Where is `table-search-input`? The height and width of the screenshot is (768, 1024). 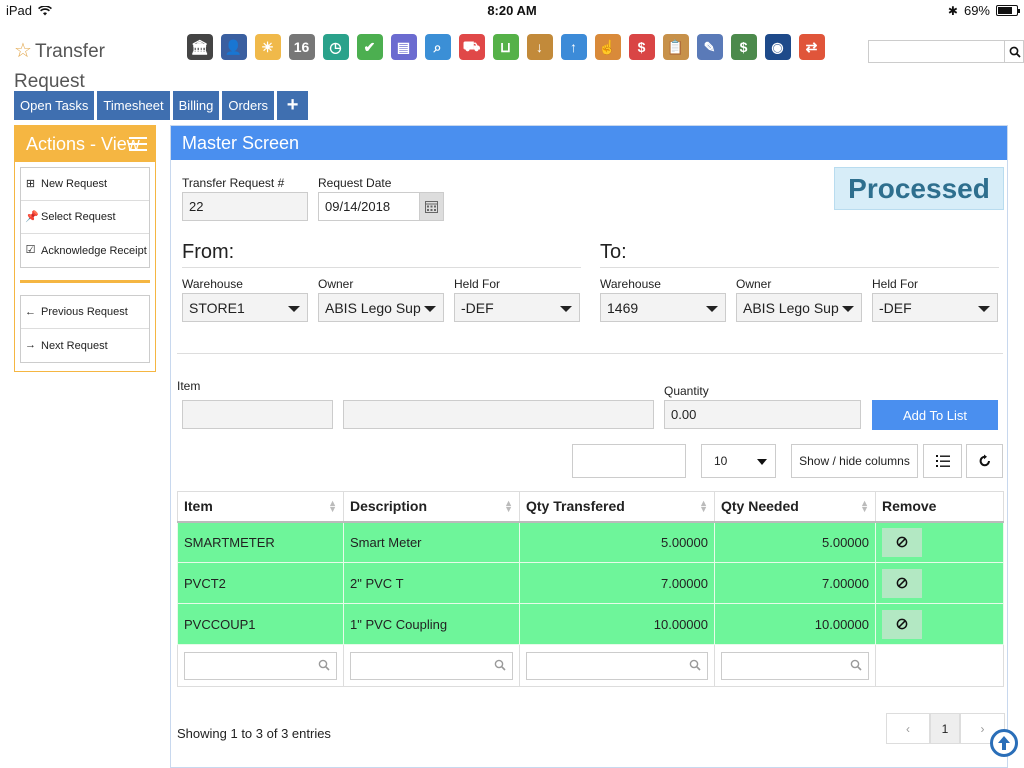
table-search-input is located at coordinates (629, 461).